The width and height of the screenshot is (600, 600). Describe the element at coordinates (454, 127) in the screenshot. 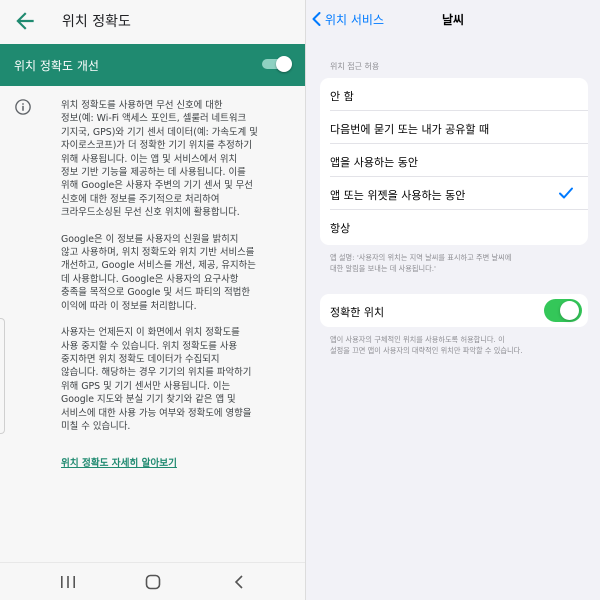

I see `option-ask-next-time: 다음번에 묻기 또는 내가 공유할 때` at that location.